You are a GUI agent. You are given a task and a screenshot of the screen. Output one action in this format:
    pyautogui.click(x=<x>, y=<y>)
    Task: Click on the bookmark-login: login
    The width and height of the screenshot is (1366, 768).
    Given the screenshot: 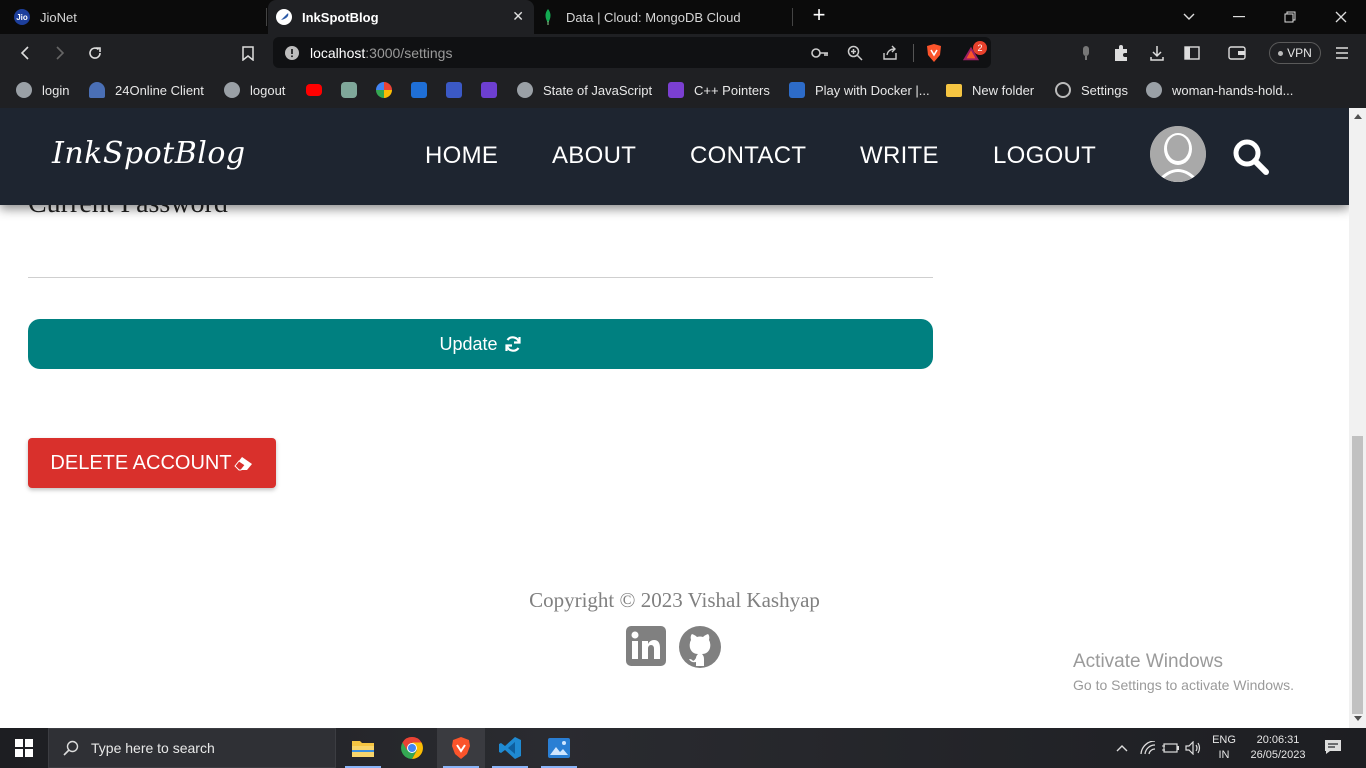 What is the action you would take?
    pyautogui.click(x=42, y=90)
    